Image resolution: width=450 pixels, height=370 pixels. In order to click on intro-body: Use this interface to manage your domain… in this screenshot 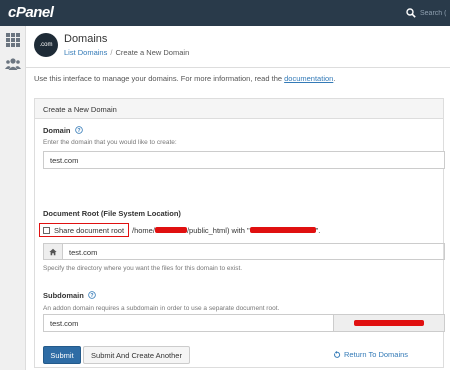, I will do `click(159, 78)`.